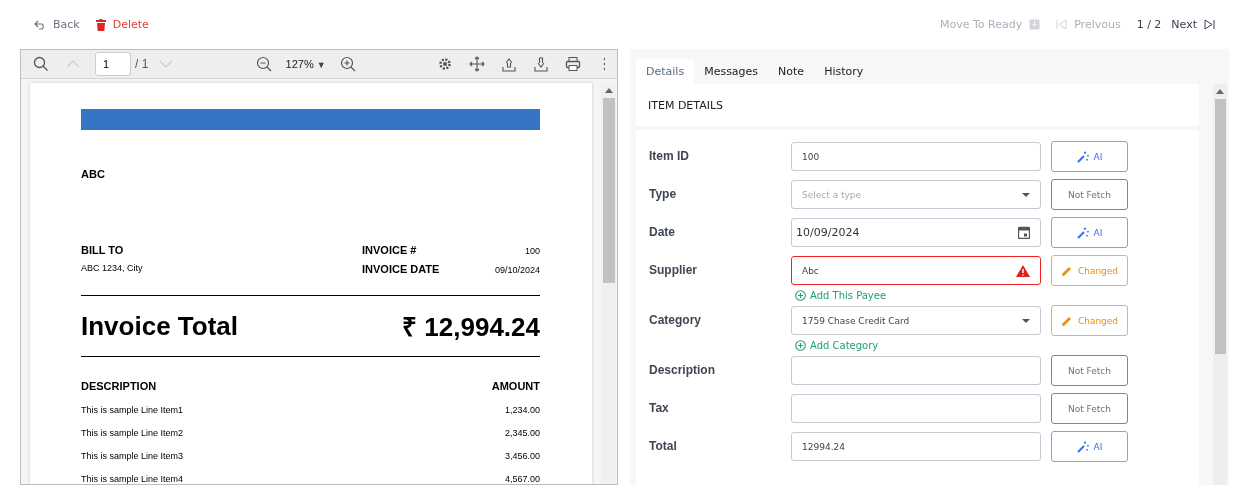 The image size is (1249, 488). What do you see at coordinates (791, 71) in the screenshot?
I see `tab: Note` at bounding box center [791, 71].